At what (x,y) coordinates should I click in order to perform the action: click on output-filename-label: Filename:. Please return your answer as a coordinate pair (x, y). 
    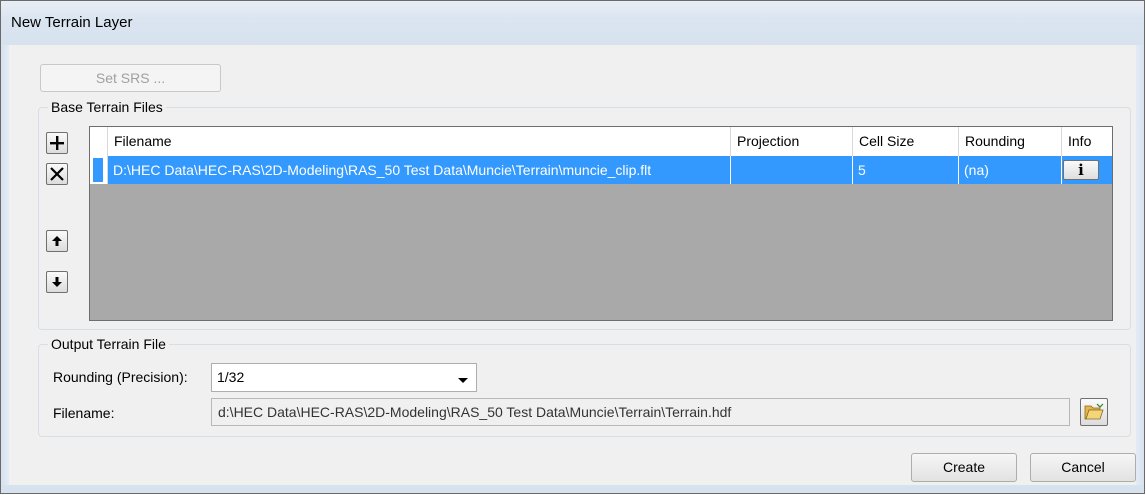
    Looking at the image, I should click on (84, 413).